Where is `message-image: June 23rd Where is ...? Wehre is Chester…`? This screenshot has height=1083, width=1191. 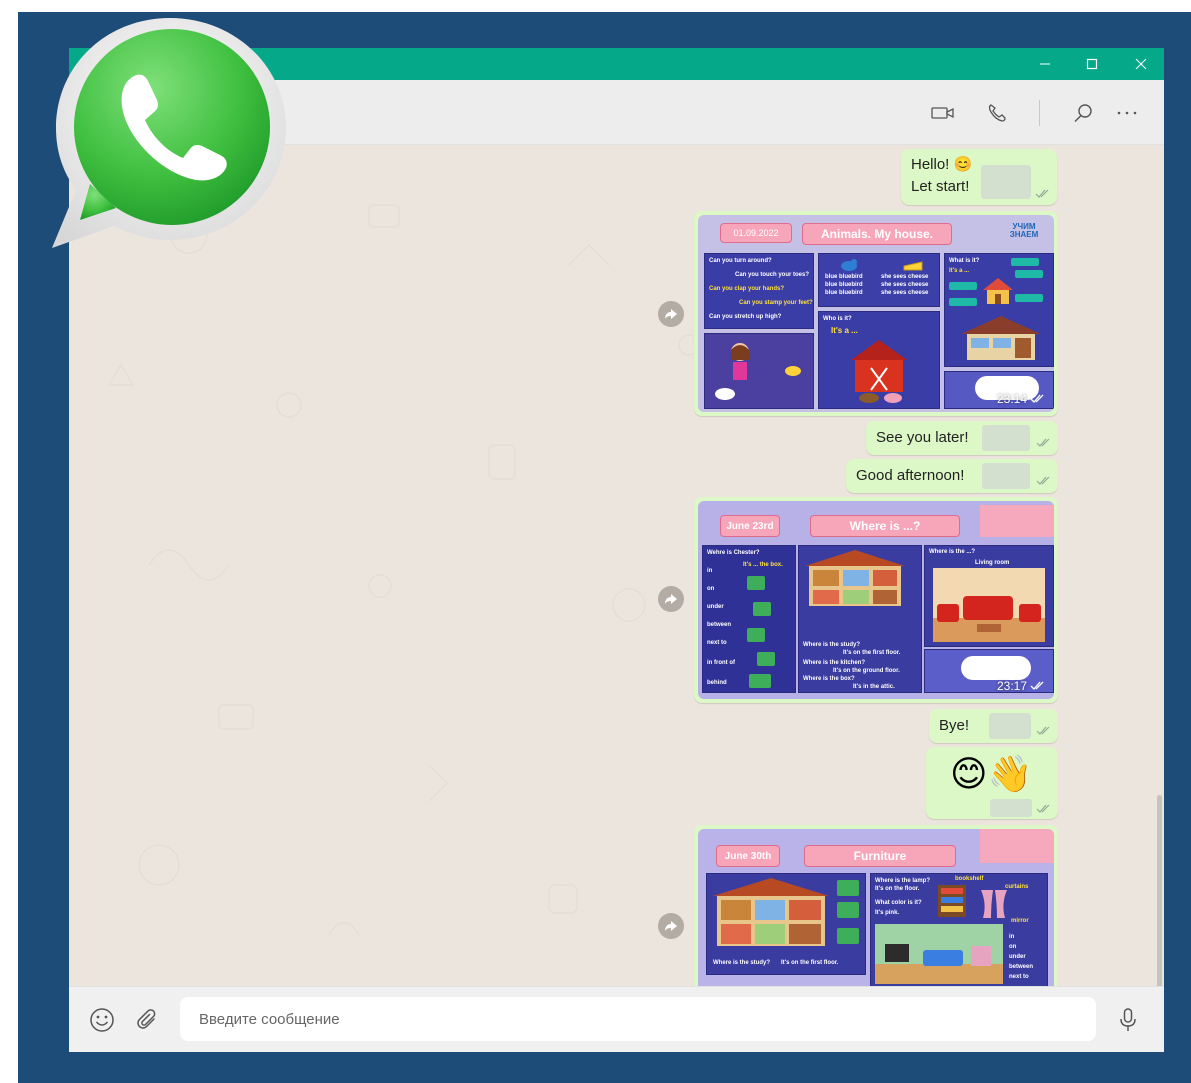 message-image: June 23rd Where is ...? Wehre is Chester… is located at coordinates (876, 600).